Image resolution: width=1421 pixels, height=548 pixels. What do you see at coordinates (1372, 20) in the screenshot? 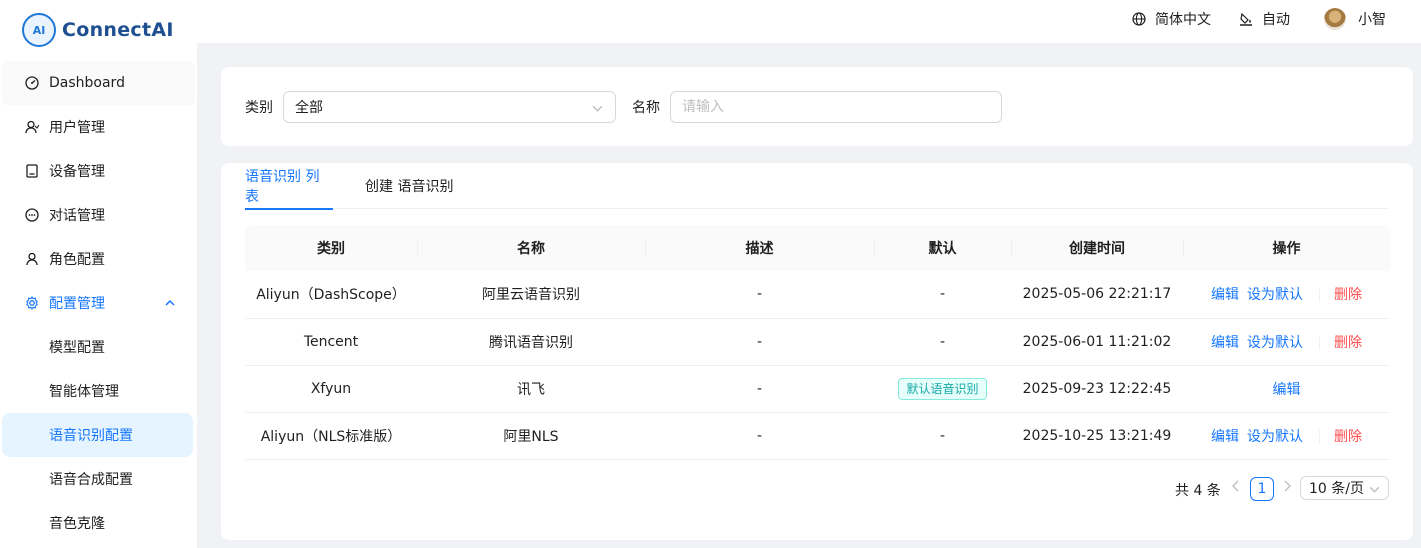
I see `user-name: 小智` at bounding box center [1372, 20].